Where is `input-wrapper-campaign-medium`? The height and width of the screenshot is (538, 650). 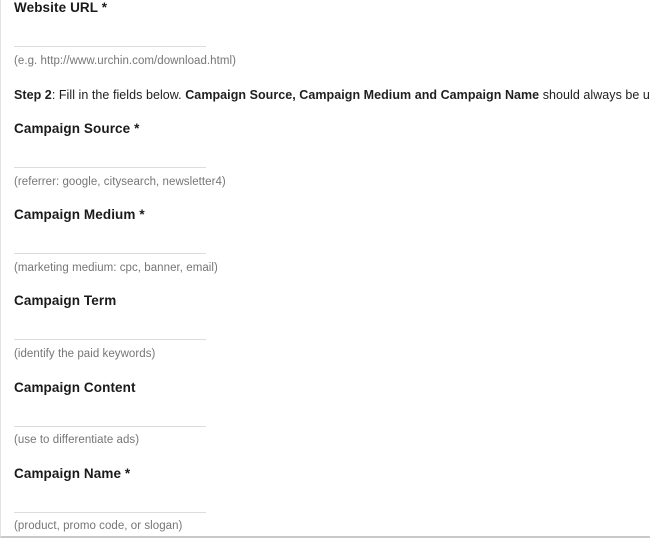 input-wrapper-campaign-medium is located at coordinates (110, 243).